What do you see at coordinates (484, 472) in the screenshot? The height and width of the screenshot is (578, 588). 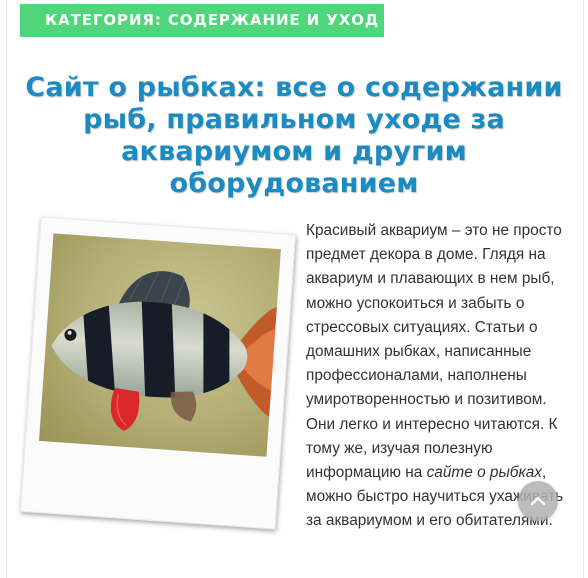 I see `site-about-fish-link: сайте о рыбках` at bounding box center [484, 472].